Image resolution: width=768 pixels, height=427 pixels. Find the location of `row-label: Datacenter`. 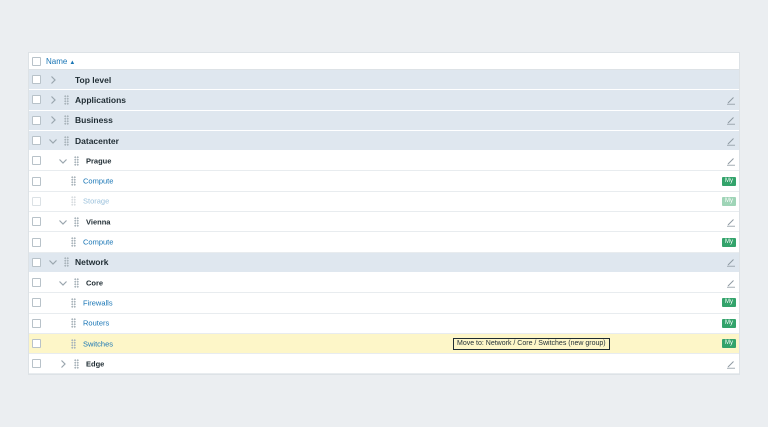

row-label: Datacenter is located at coordinates (97, 140).